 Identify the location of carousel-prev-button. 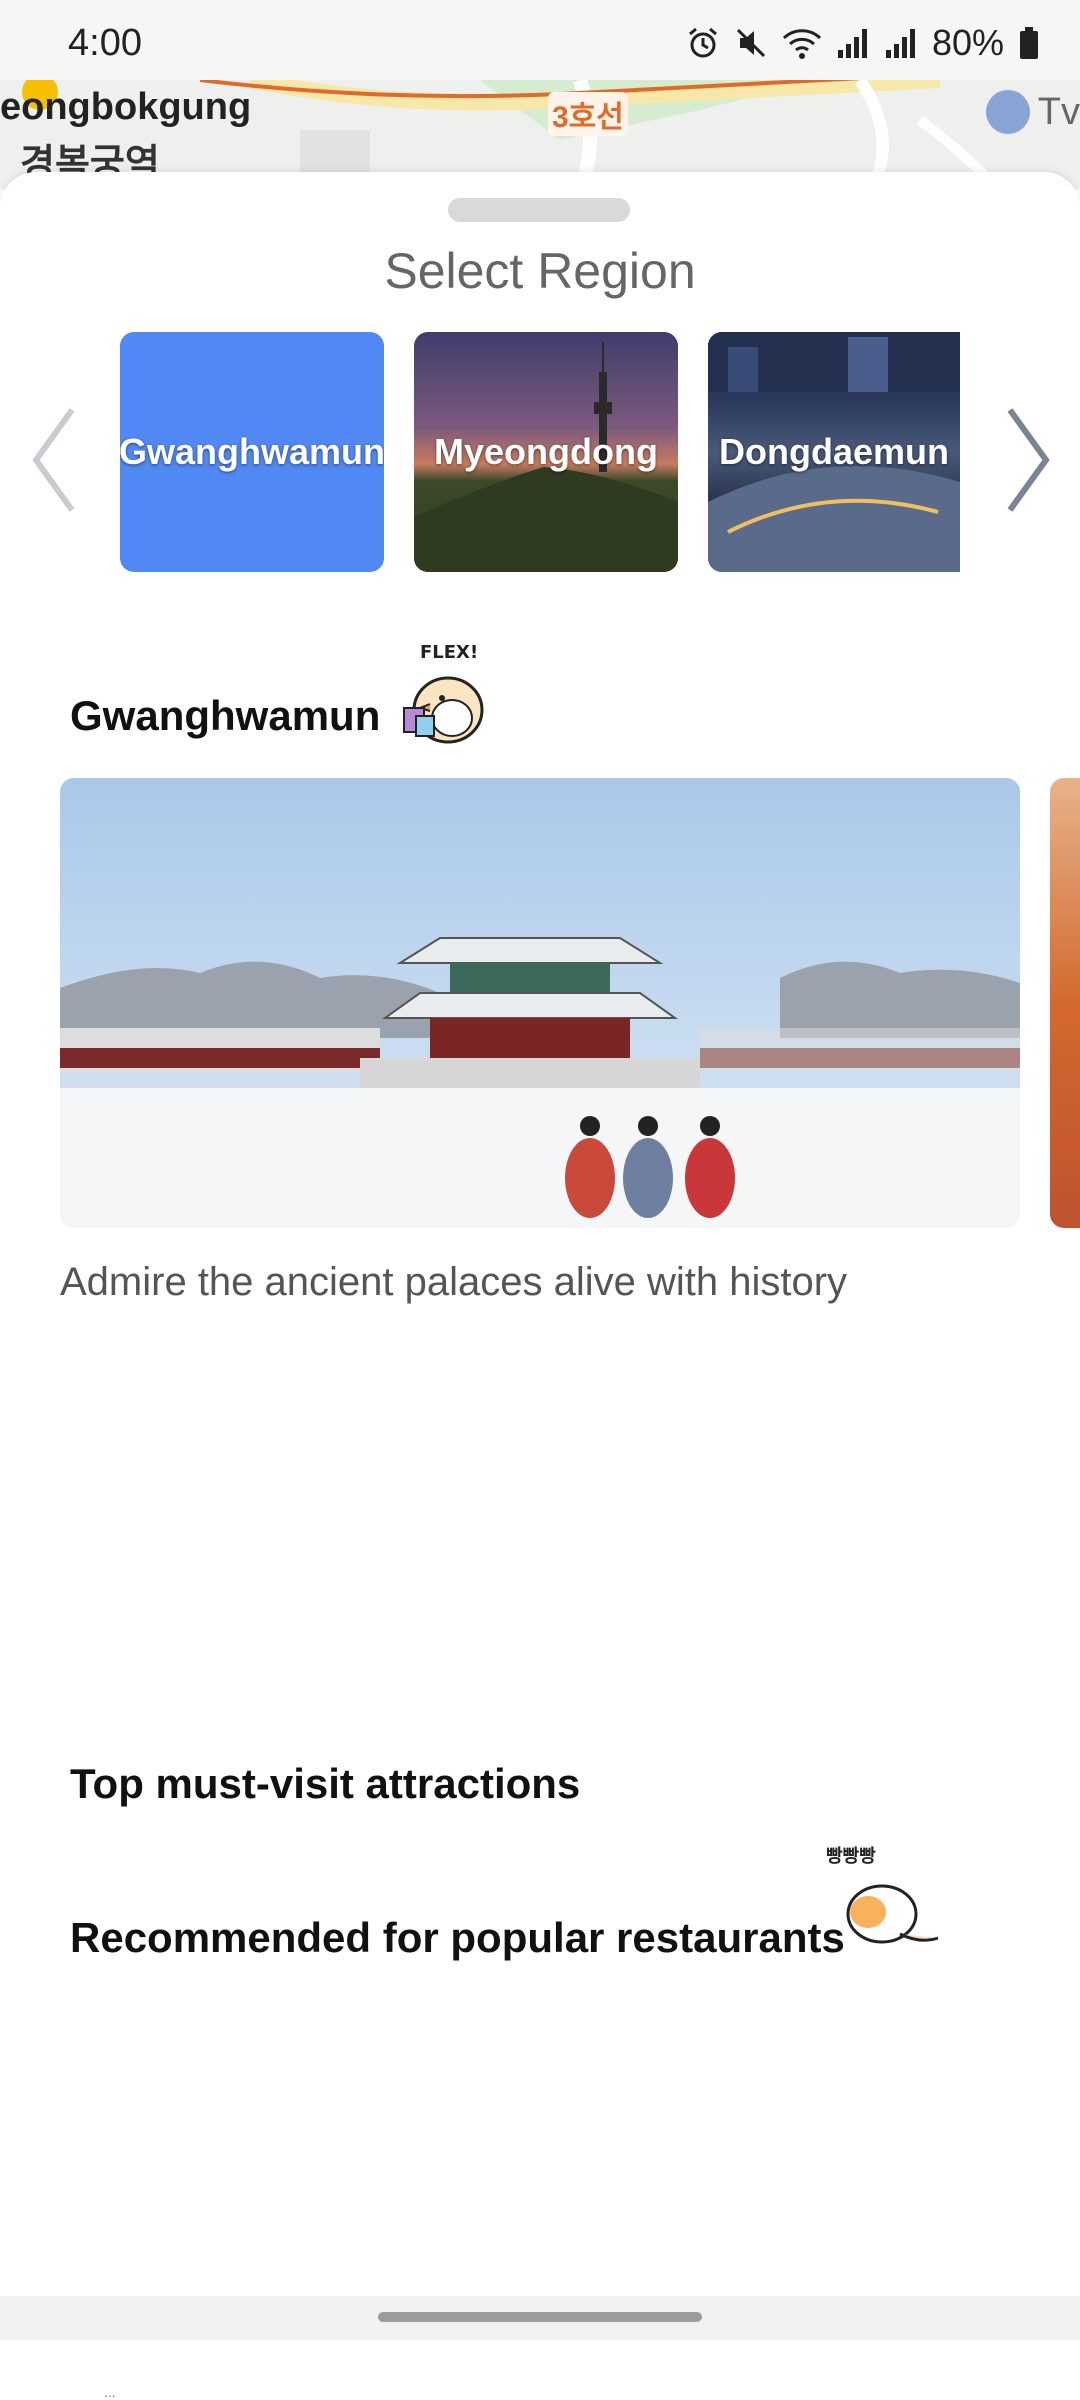
(57, 460).